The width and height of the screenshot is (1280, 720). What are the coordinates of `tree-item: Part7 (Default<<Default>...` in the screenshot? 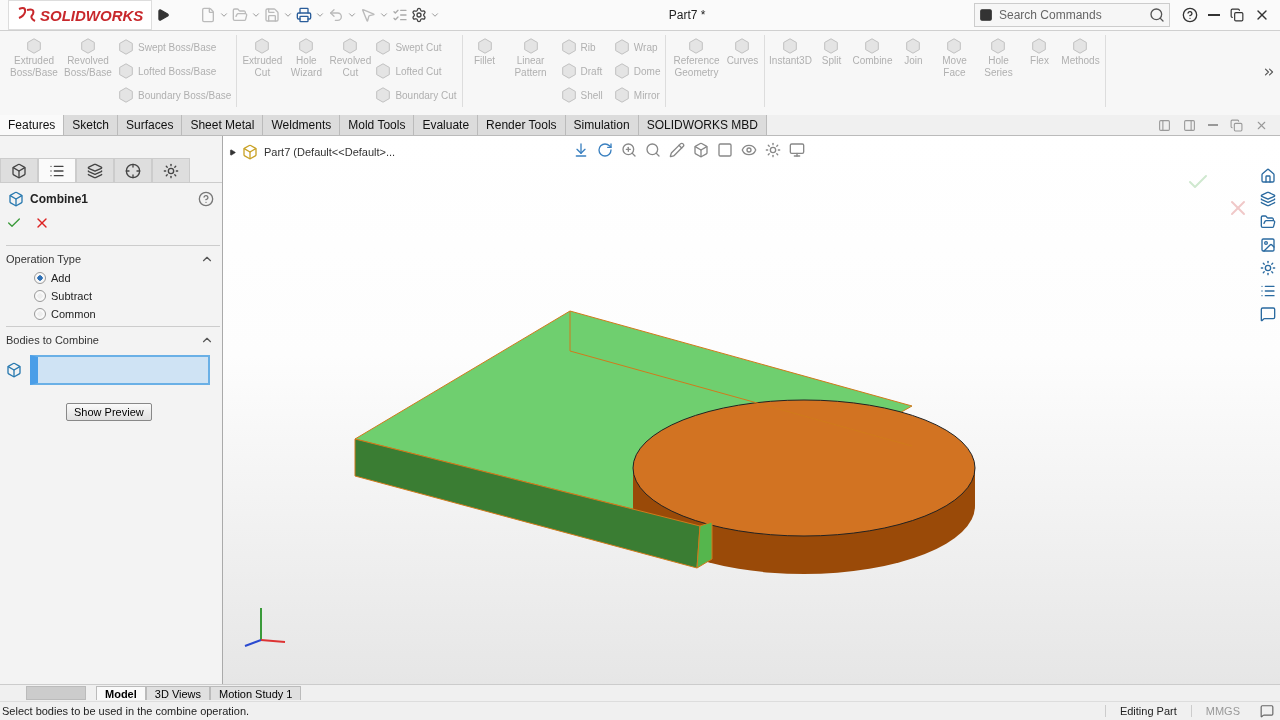 It's located at (330, 152).